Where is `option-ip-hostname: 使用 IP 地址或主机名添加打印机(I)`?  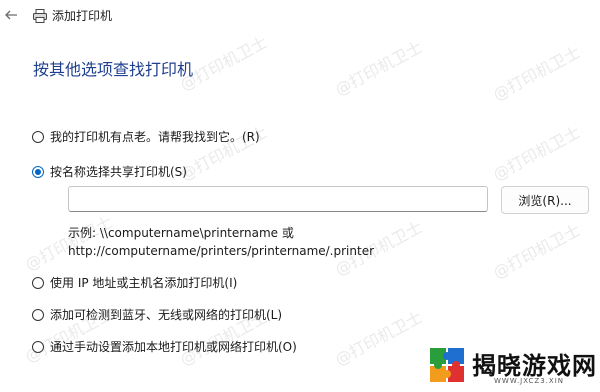 option-ip-hostname: 使用 IP 地址或主机名添加打印机(I) is located at coordinates (134, 282).